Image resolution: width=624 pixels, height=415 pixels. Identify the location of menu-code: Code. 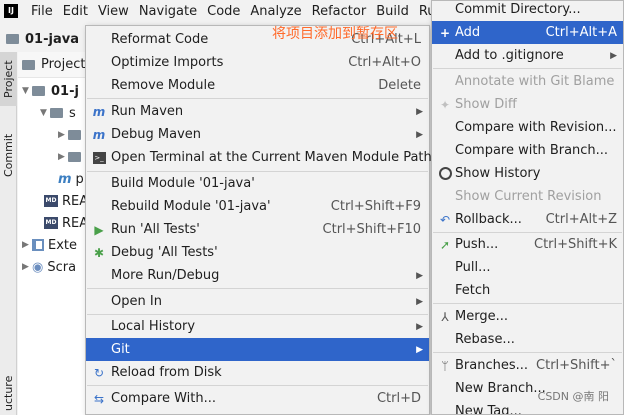
(223, 11).